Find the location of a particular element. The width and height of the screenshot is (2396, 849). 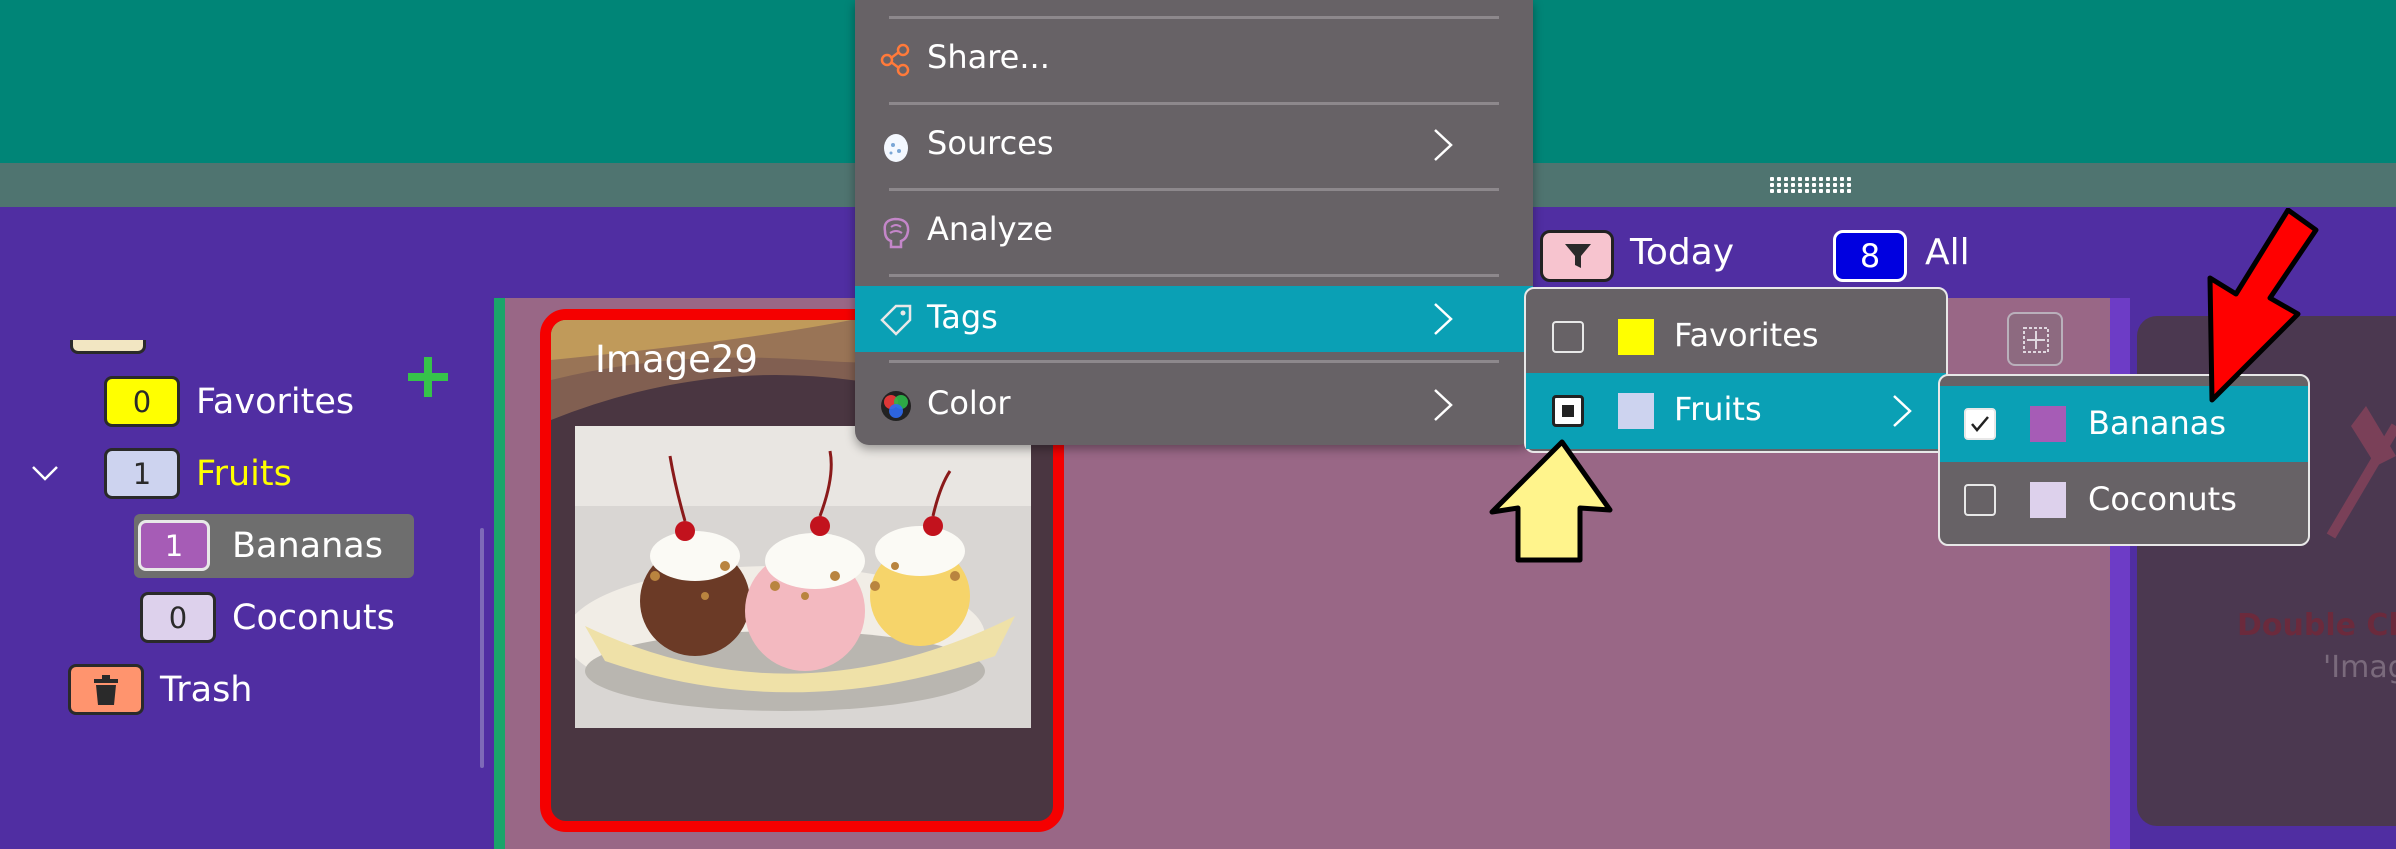

grid-icon is located at coordinates (2036, 340).